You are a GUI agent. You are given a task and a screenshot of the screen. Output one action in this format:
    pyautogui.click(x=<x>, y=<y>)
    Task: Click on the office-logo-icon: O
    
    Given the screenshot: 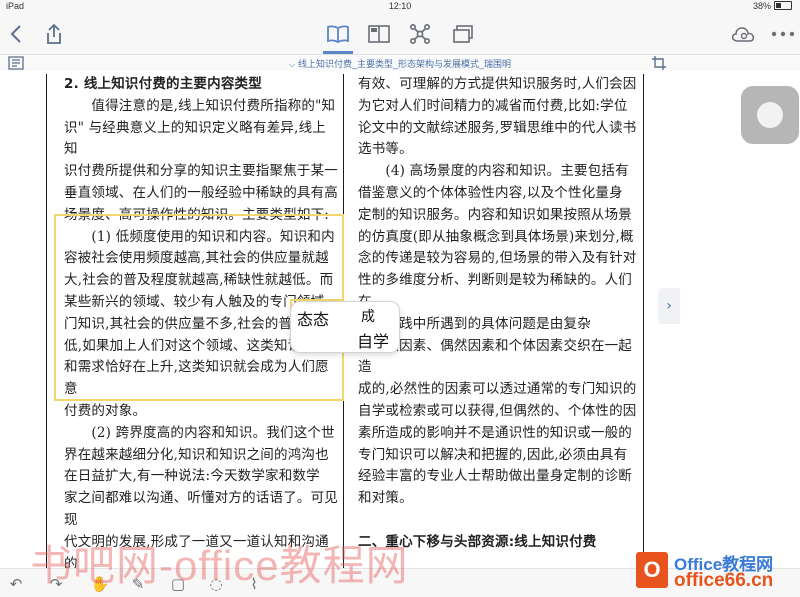 What is the action you would take?
    pyautogui.click(x=652, y=570)
    